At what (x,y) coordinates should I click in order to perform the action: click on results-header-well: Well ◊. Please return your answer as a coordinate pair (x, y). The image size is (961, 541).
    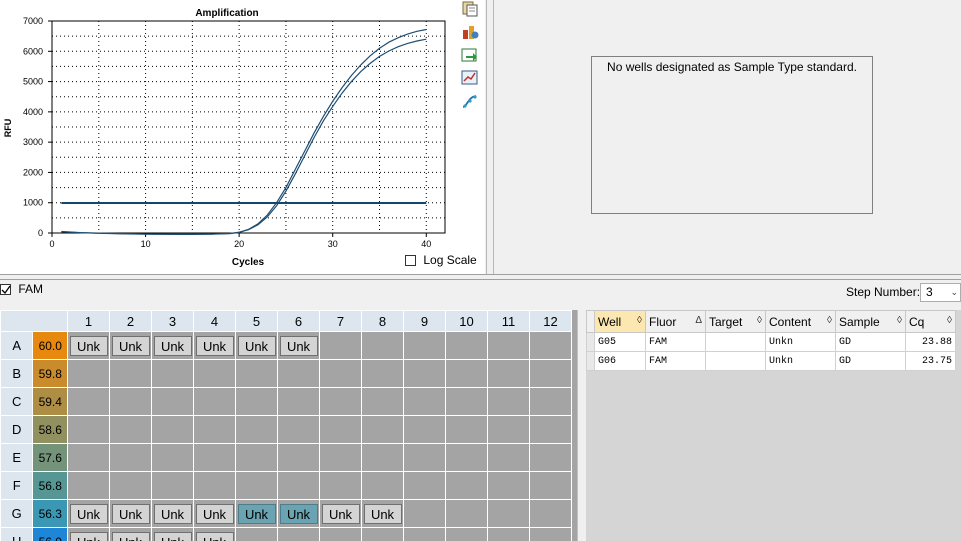
    Looking at the image, I should click on (620, 321).